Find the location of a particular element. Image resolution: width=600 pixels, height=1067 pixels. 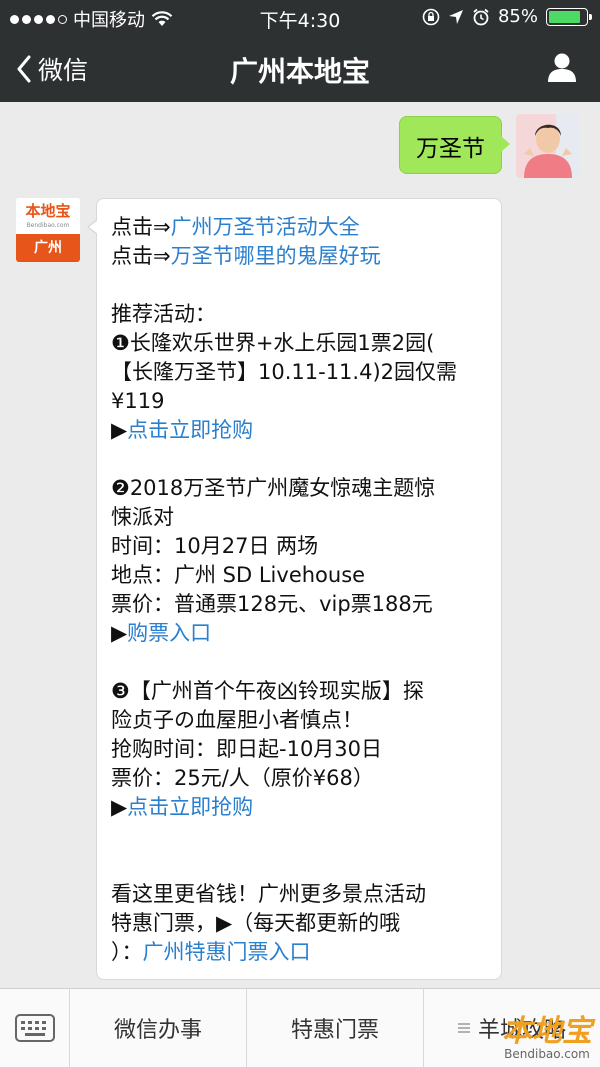

user-avatar is located at coordinates (548, 146).